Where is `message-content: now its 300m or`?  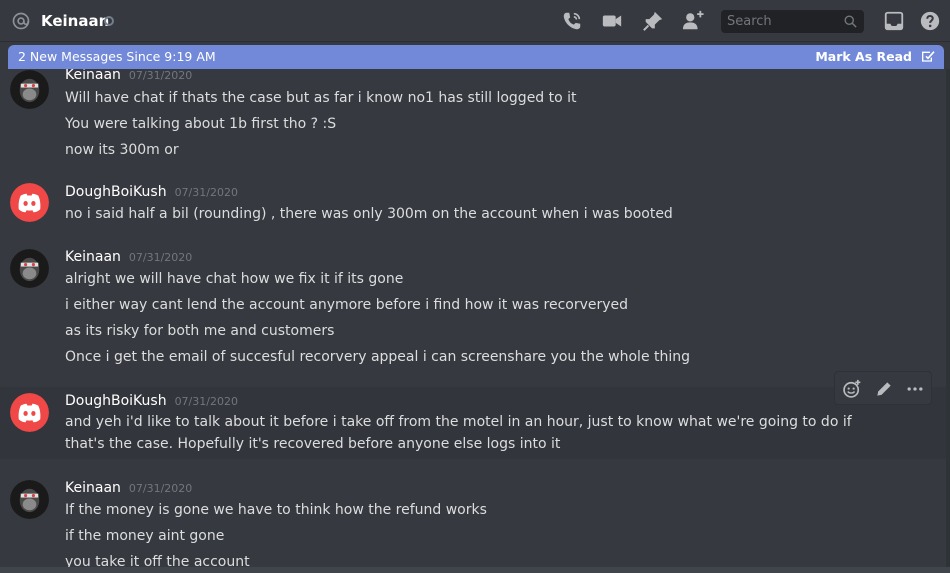
message-content: now its 300m or is located at coordinates (122, 150).